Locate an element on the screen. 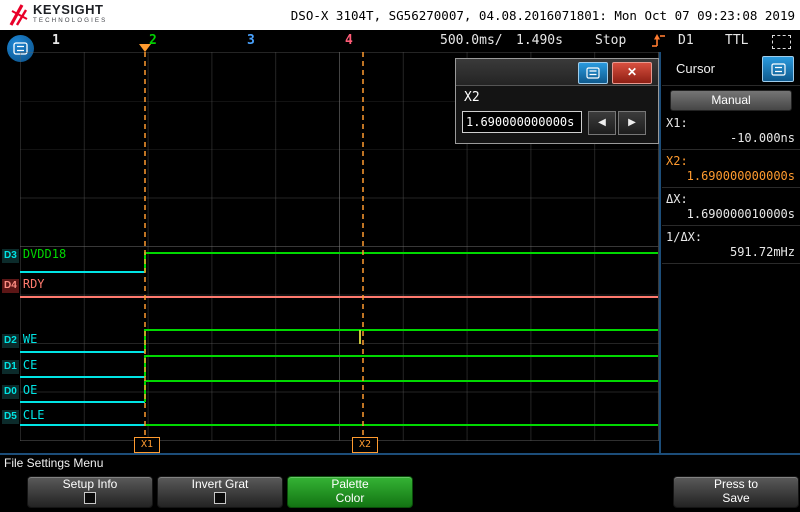 Image resolution: width=800 pixels, height=512 pixels. channel-3-button: 3 is located at coordinates (251, 40).